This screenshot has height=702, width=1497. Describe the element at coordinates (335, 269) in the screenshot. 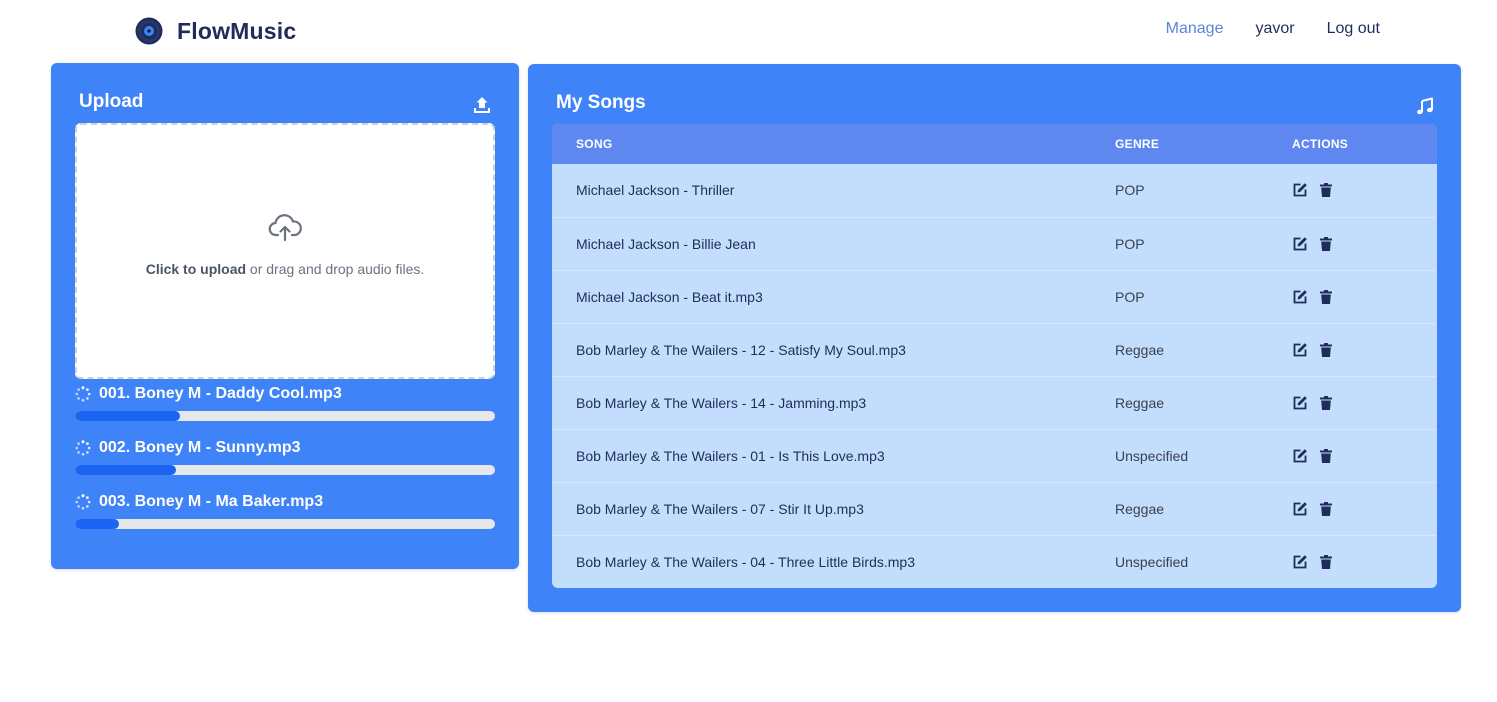

I see `dropzone-rest-text: or drag and drop audio files.` at that location.